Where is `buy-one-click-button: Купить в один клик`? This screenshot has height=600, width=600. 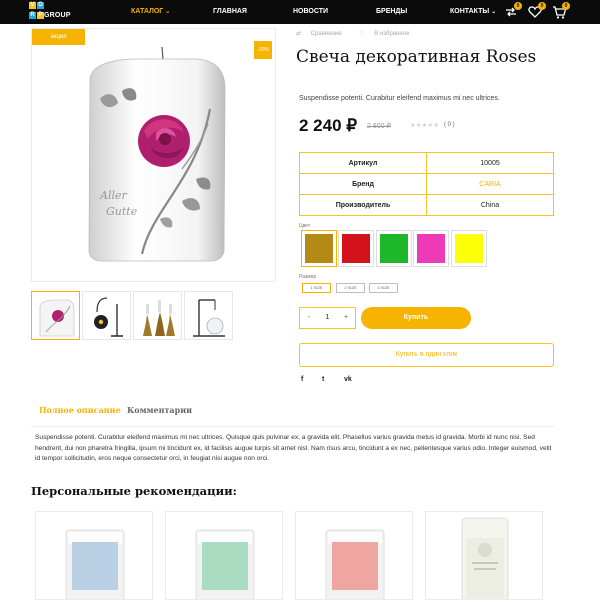
buy-one-click-button: Купить в один клик is located at coordinates (426, 355).